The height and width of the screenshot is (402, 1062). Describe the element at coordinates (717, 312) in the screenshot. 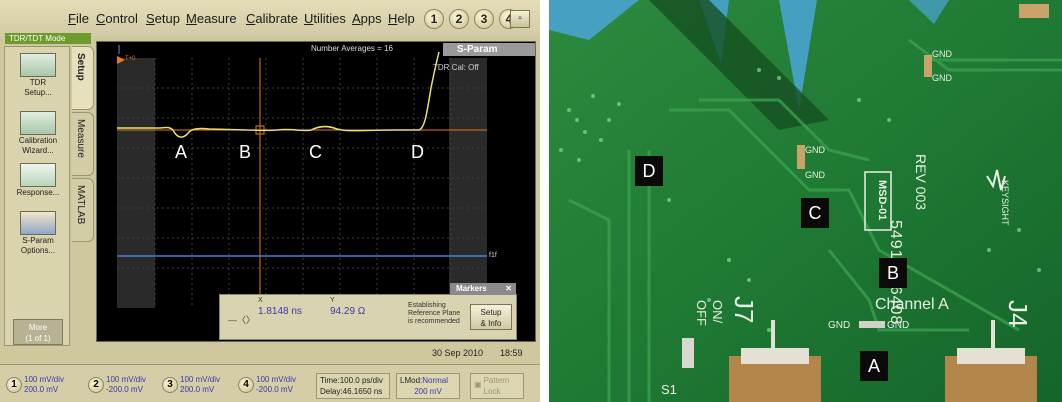

I see `on-label: ON/` at that location.